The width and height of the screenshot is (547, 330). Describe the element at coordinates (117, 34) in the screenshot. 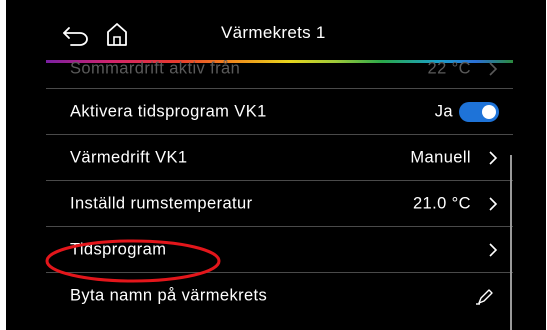

I see `home-icon` at that location.